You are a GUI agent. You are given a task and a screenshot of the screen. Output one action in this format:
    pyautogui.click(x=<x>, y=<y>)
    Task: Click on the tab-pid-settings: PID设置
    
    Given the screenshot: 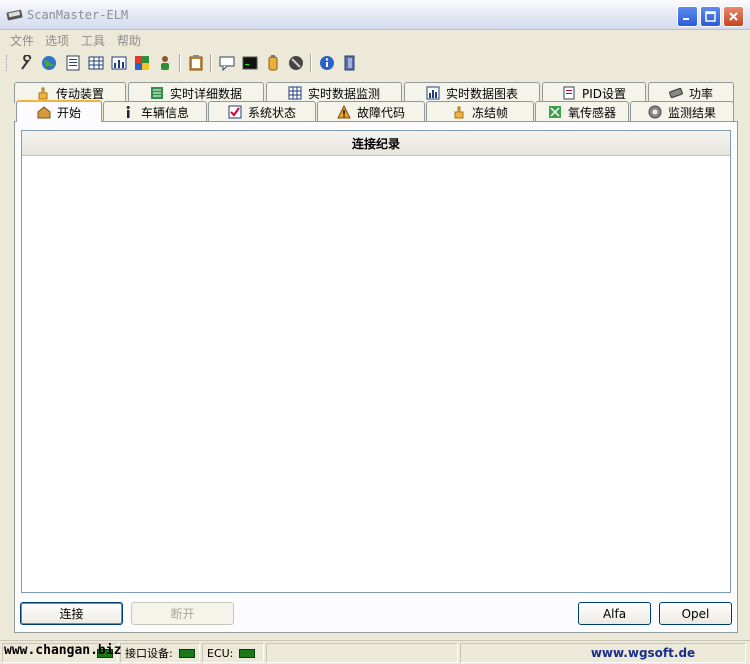 What is the action you would take?
    pyautogui.click(x=594, y=92)
    